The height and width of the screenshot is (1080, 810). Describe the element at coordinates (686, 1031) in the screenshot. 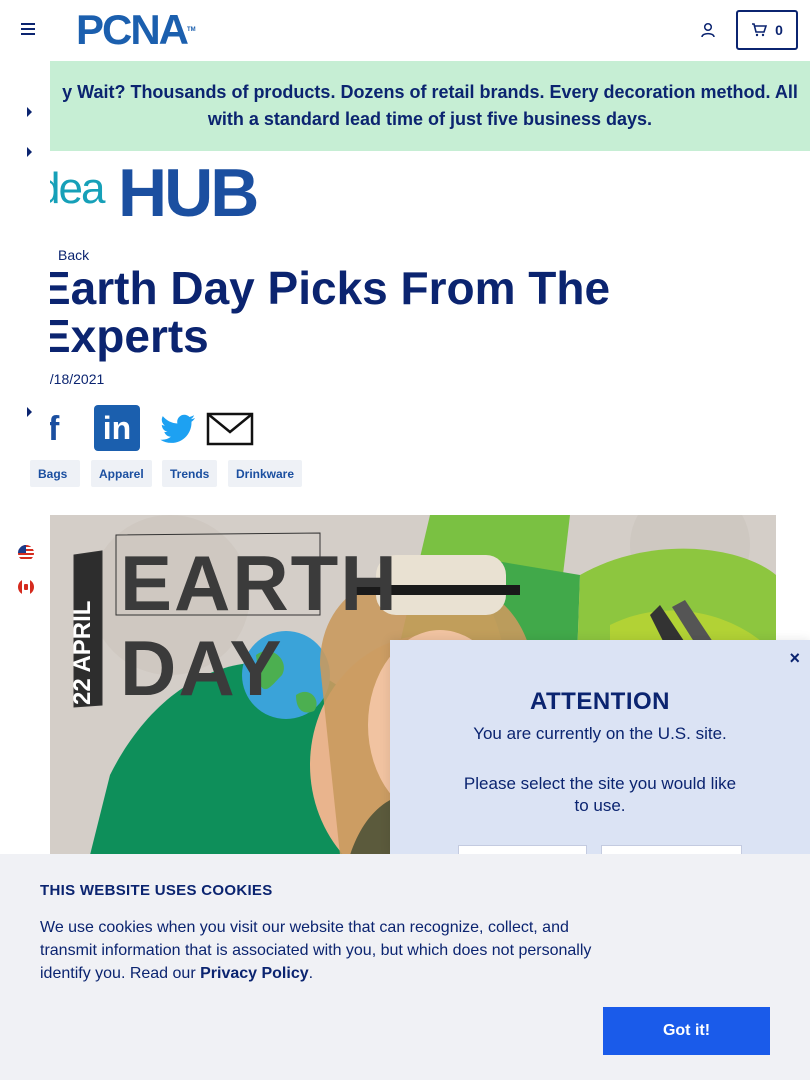

I see `accept-cookies-button: Got it!` at that location.